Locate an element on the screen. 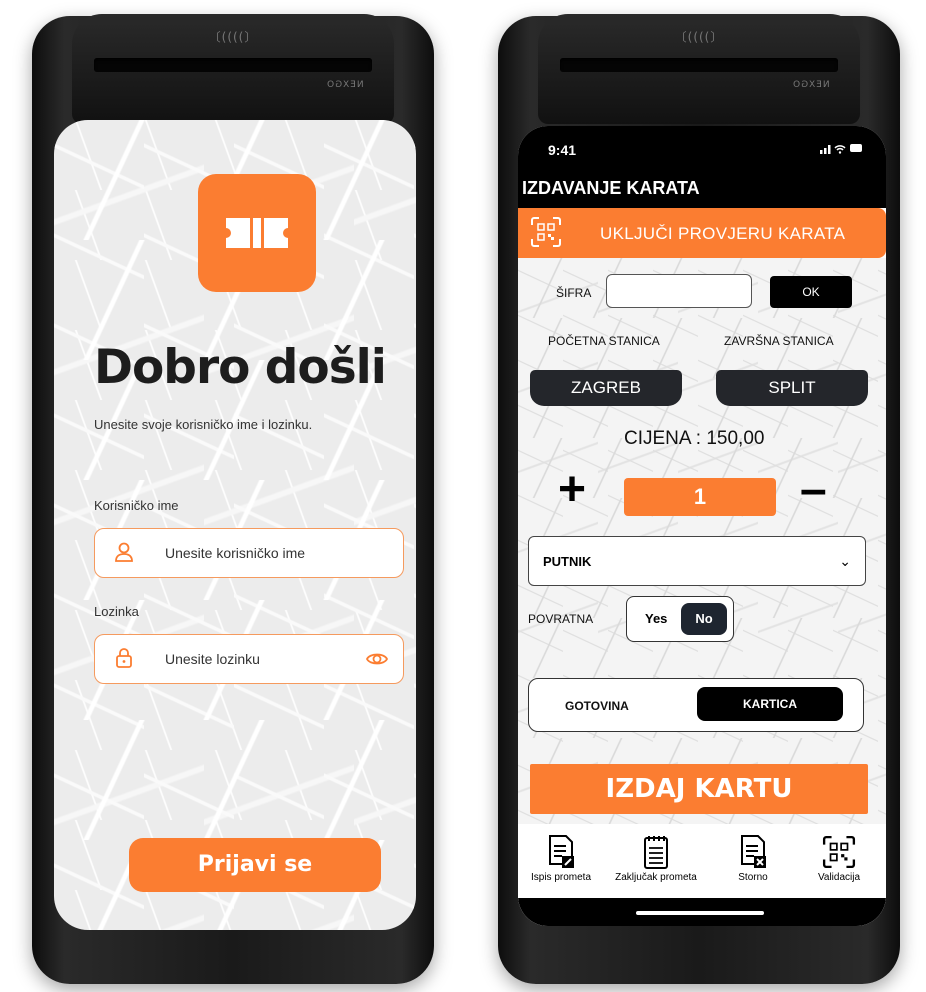 The image size is (926, 992). code-input is located at coordinates (679, 291).